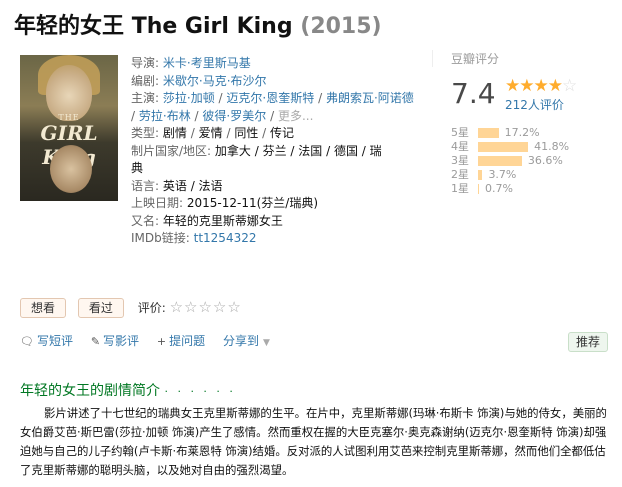 This screenshot has height=487, width=622. What do you see at coordinates (145, 80) in the screenshot?
I see `writer-label: 编剧:` at bounding box center [145, 80].